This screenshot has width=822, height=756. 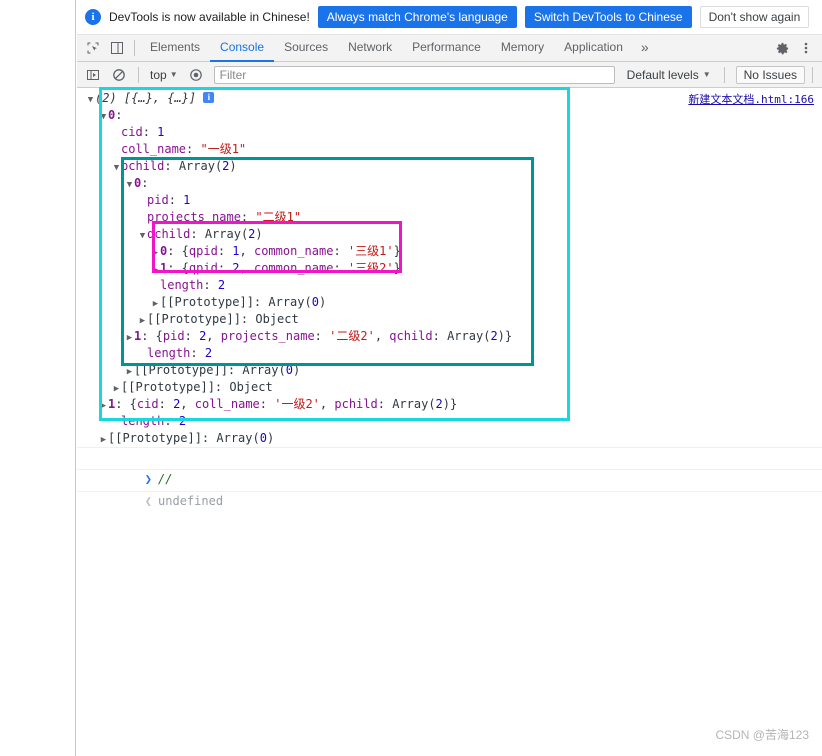 What do you see at coordinates (449, 166) in the screenshot?
I see `object-tree-row: pchild: Array(2)` at bounding box center [449, 166].